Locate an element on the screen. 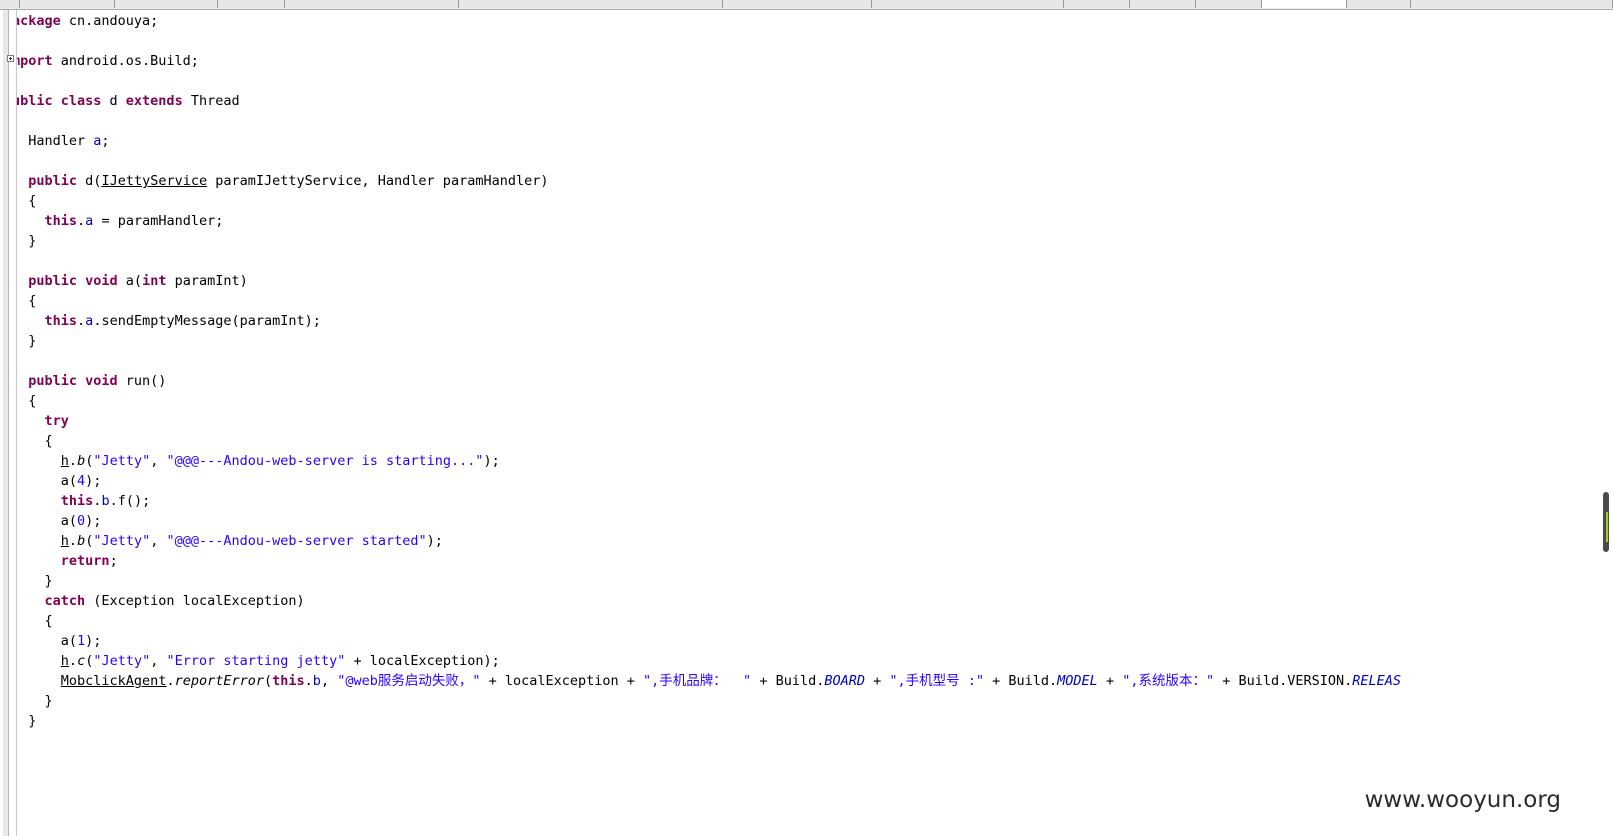  code-token: "Error starting jetty" is located at coordinates (256, 661).